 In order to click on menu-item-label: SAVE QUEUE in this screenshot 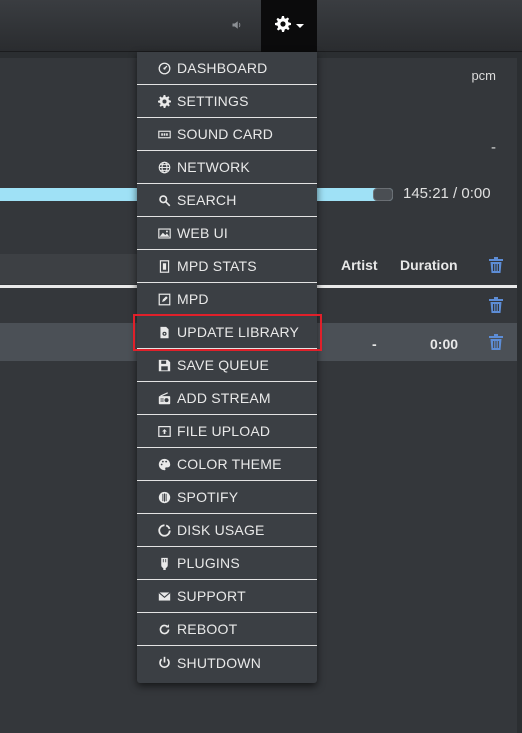, I will do `click(223, 365)`.